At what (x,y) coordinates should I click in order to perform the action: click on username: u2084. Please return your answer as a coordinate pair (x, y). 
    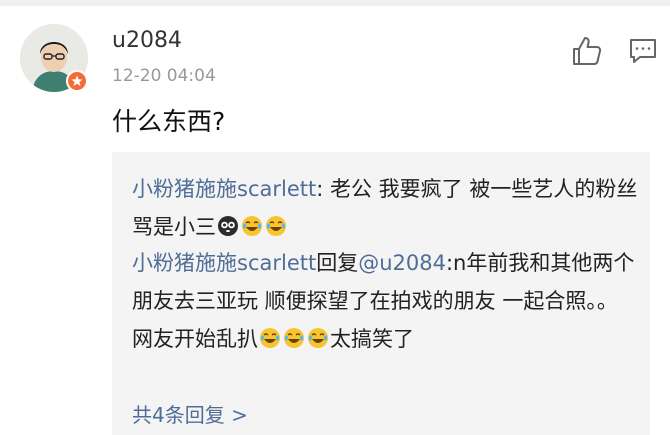
    Looking at the image, I should click on (147, 41).